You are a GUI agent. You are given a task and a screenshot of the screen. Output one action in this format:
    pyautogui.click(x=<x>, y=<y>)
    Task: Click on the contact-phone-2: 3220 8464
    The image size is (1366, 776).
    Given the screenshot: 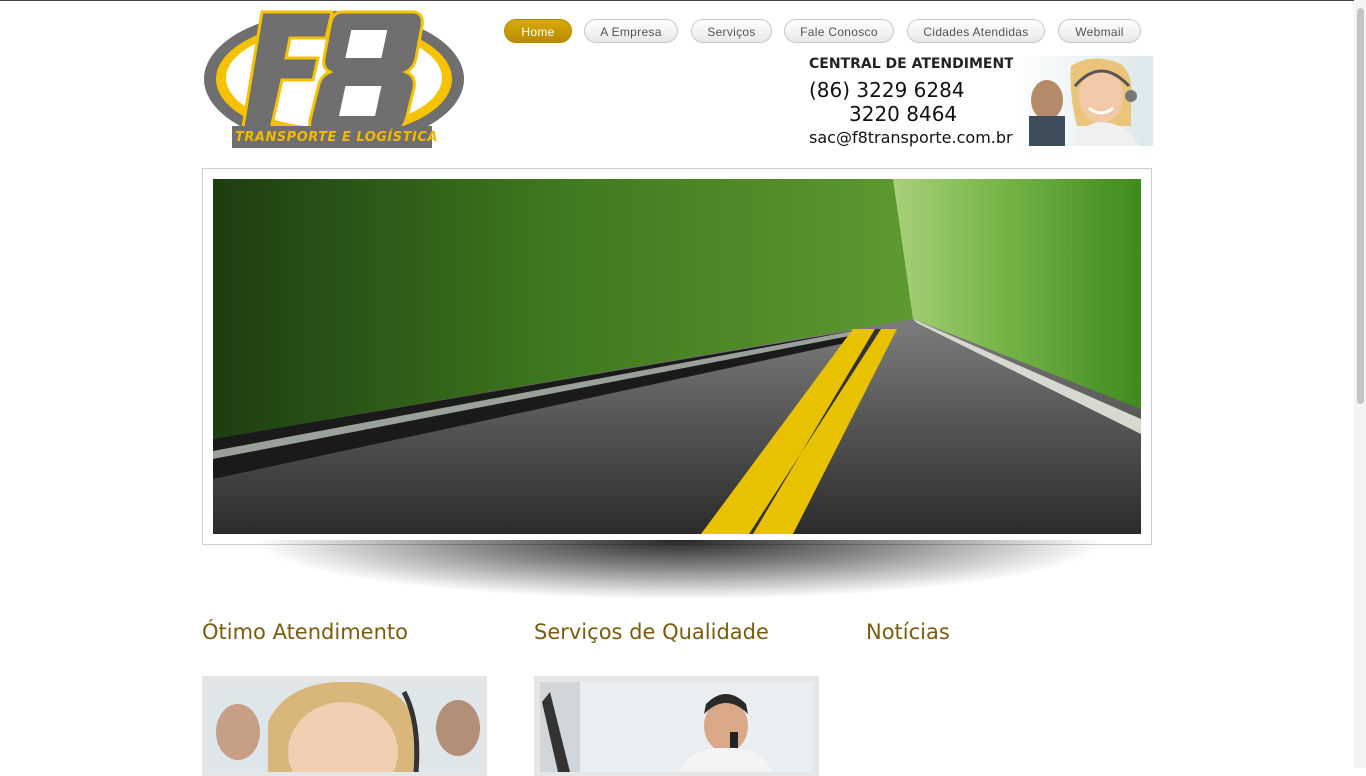 What is the action you would take?
    pyautogui.click(x=903, y=114)
    